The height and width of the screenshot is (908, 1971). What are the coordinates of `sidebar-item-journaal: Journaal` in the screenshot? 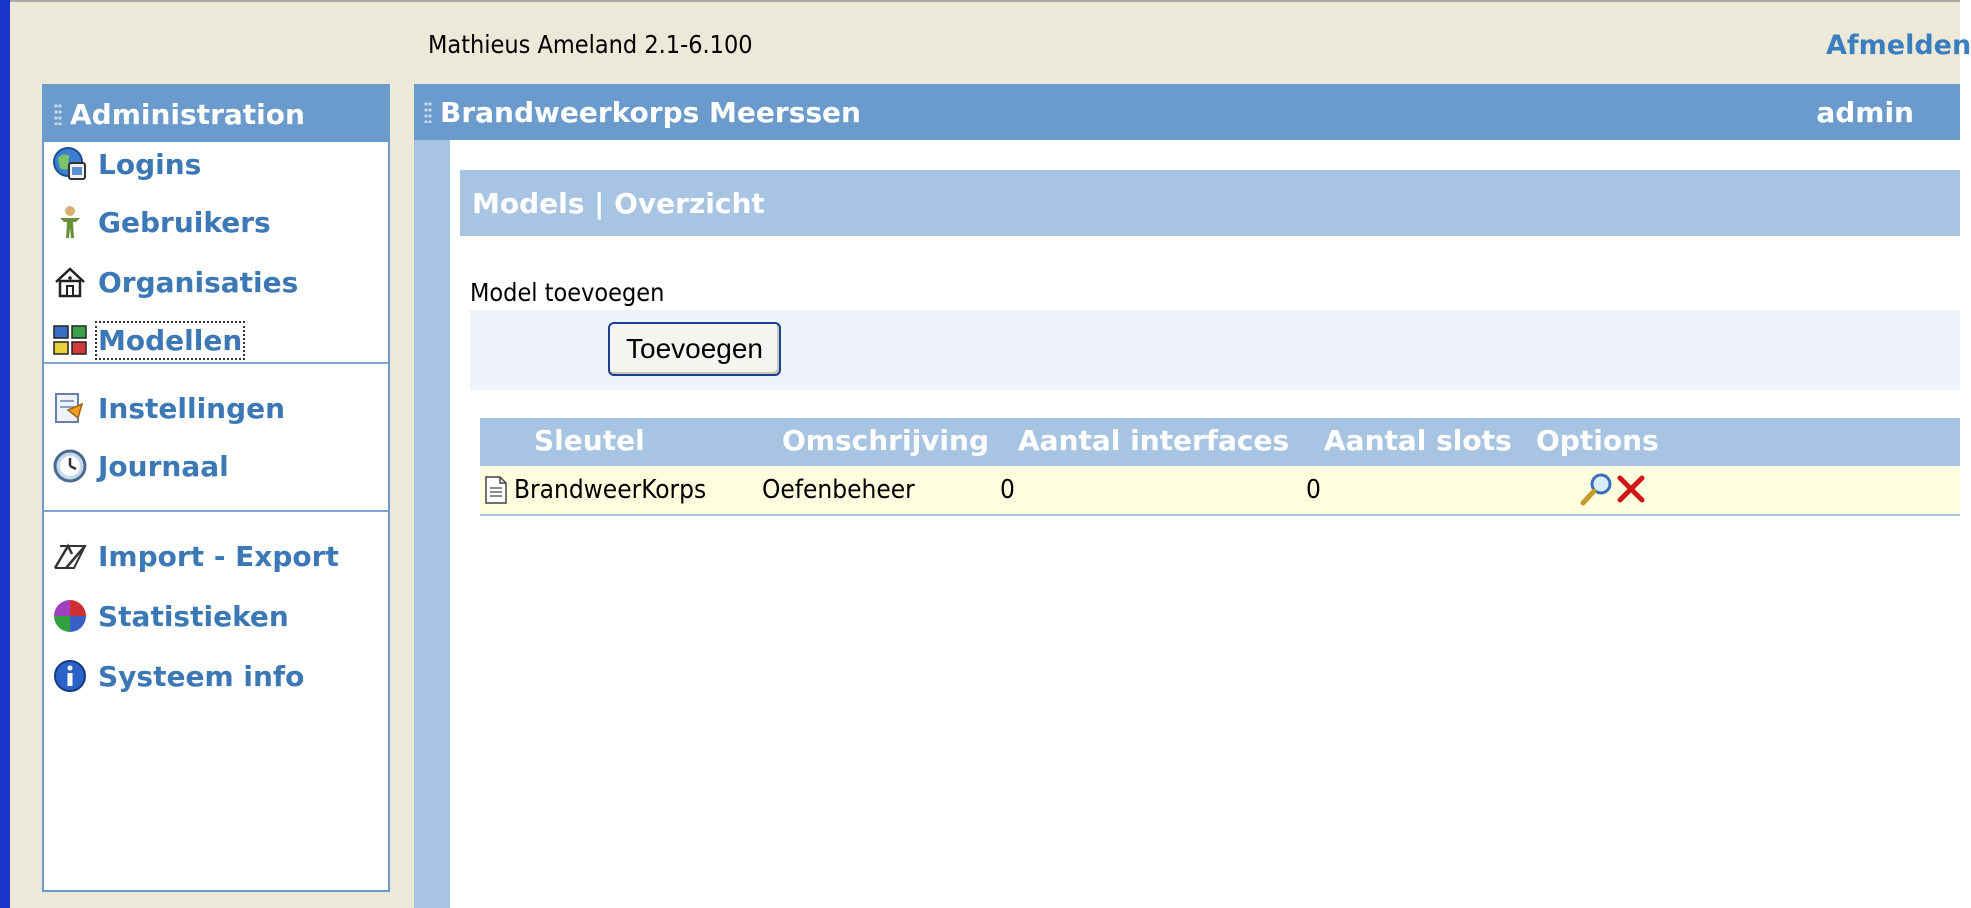 It's located at (140, 466).